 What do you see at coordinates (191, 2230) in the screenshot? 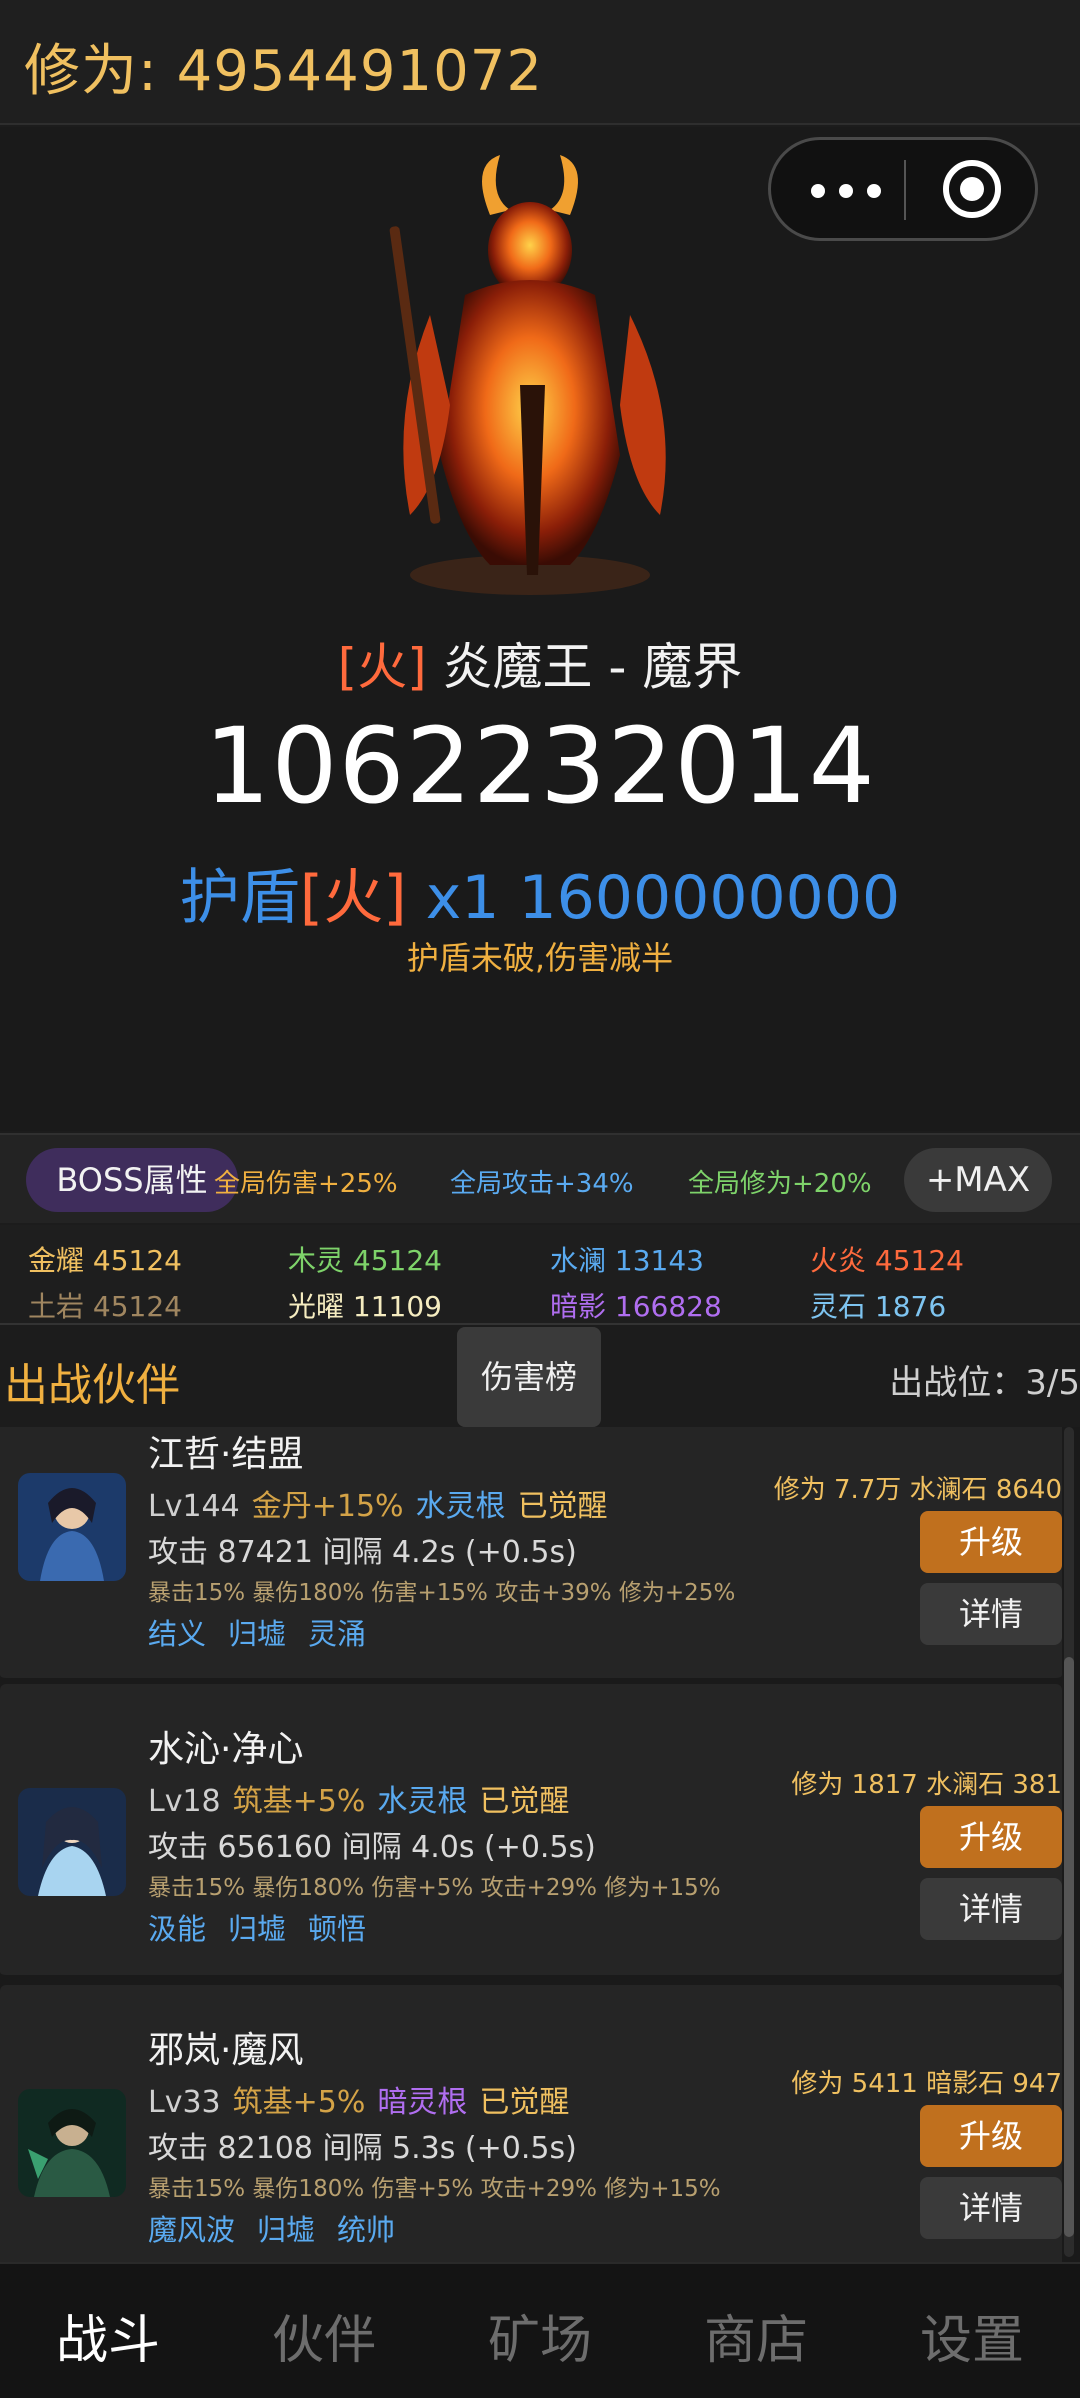
I see `partner-skill: 魔风波` at bounding box center [191, 2230].